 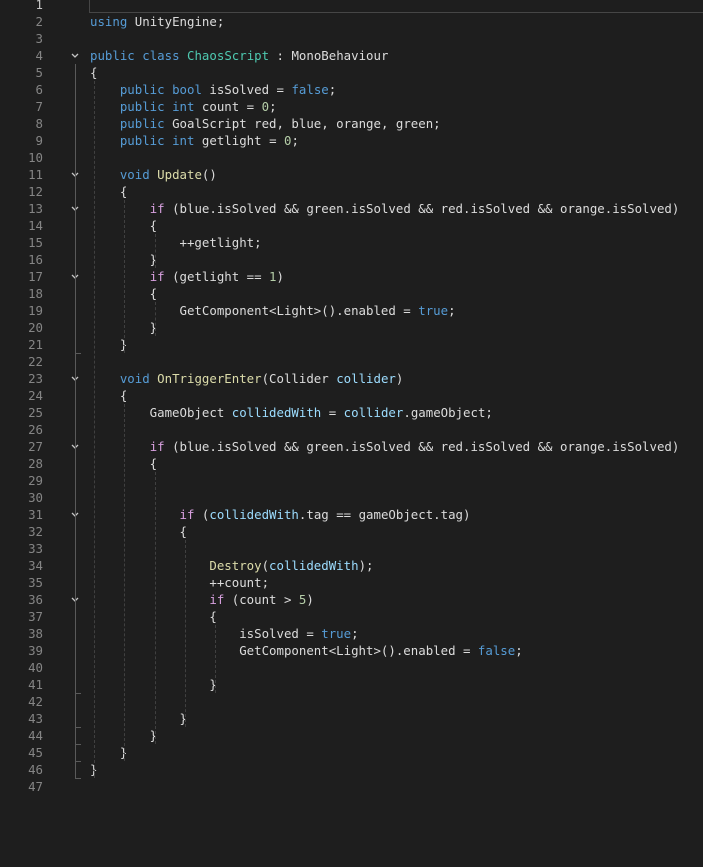 I want to click on code-token: count =, so click(x=228, y=106).